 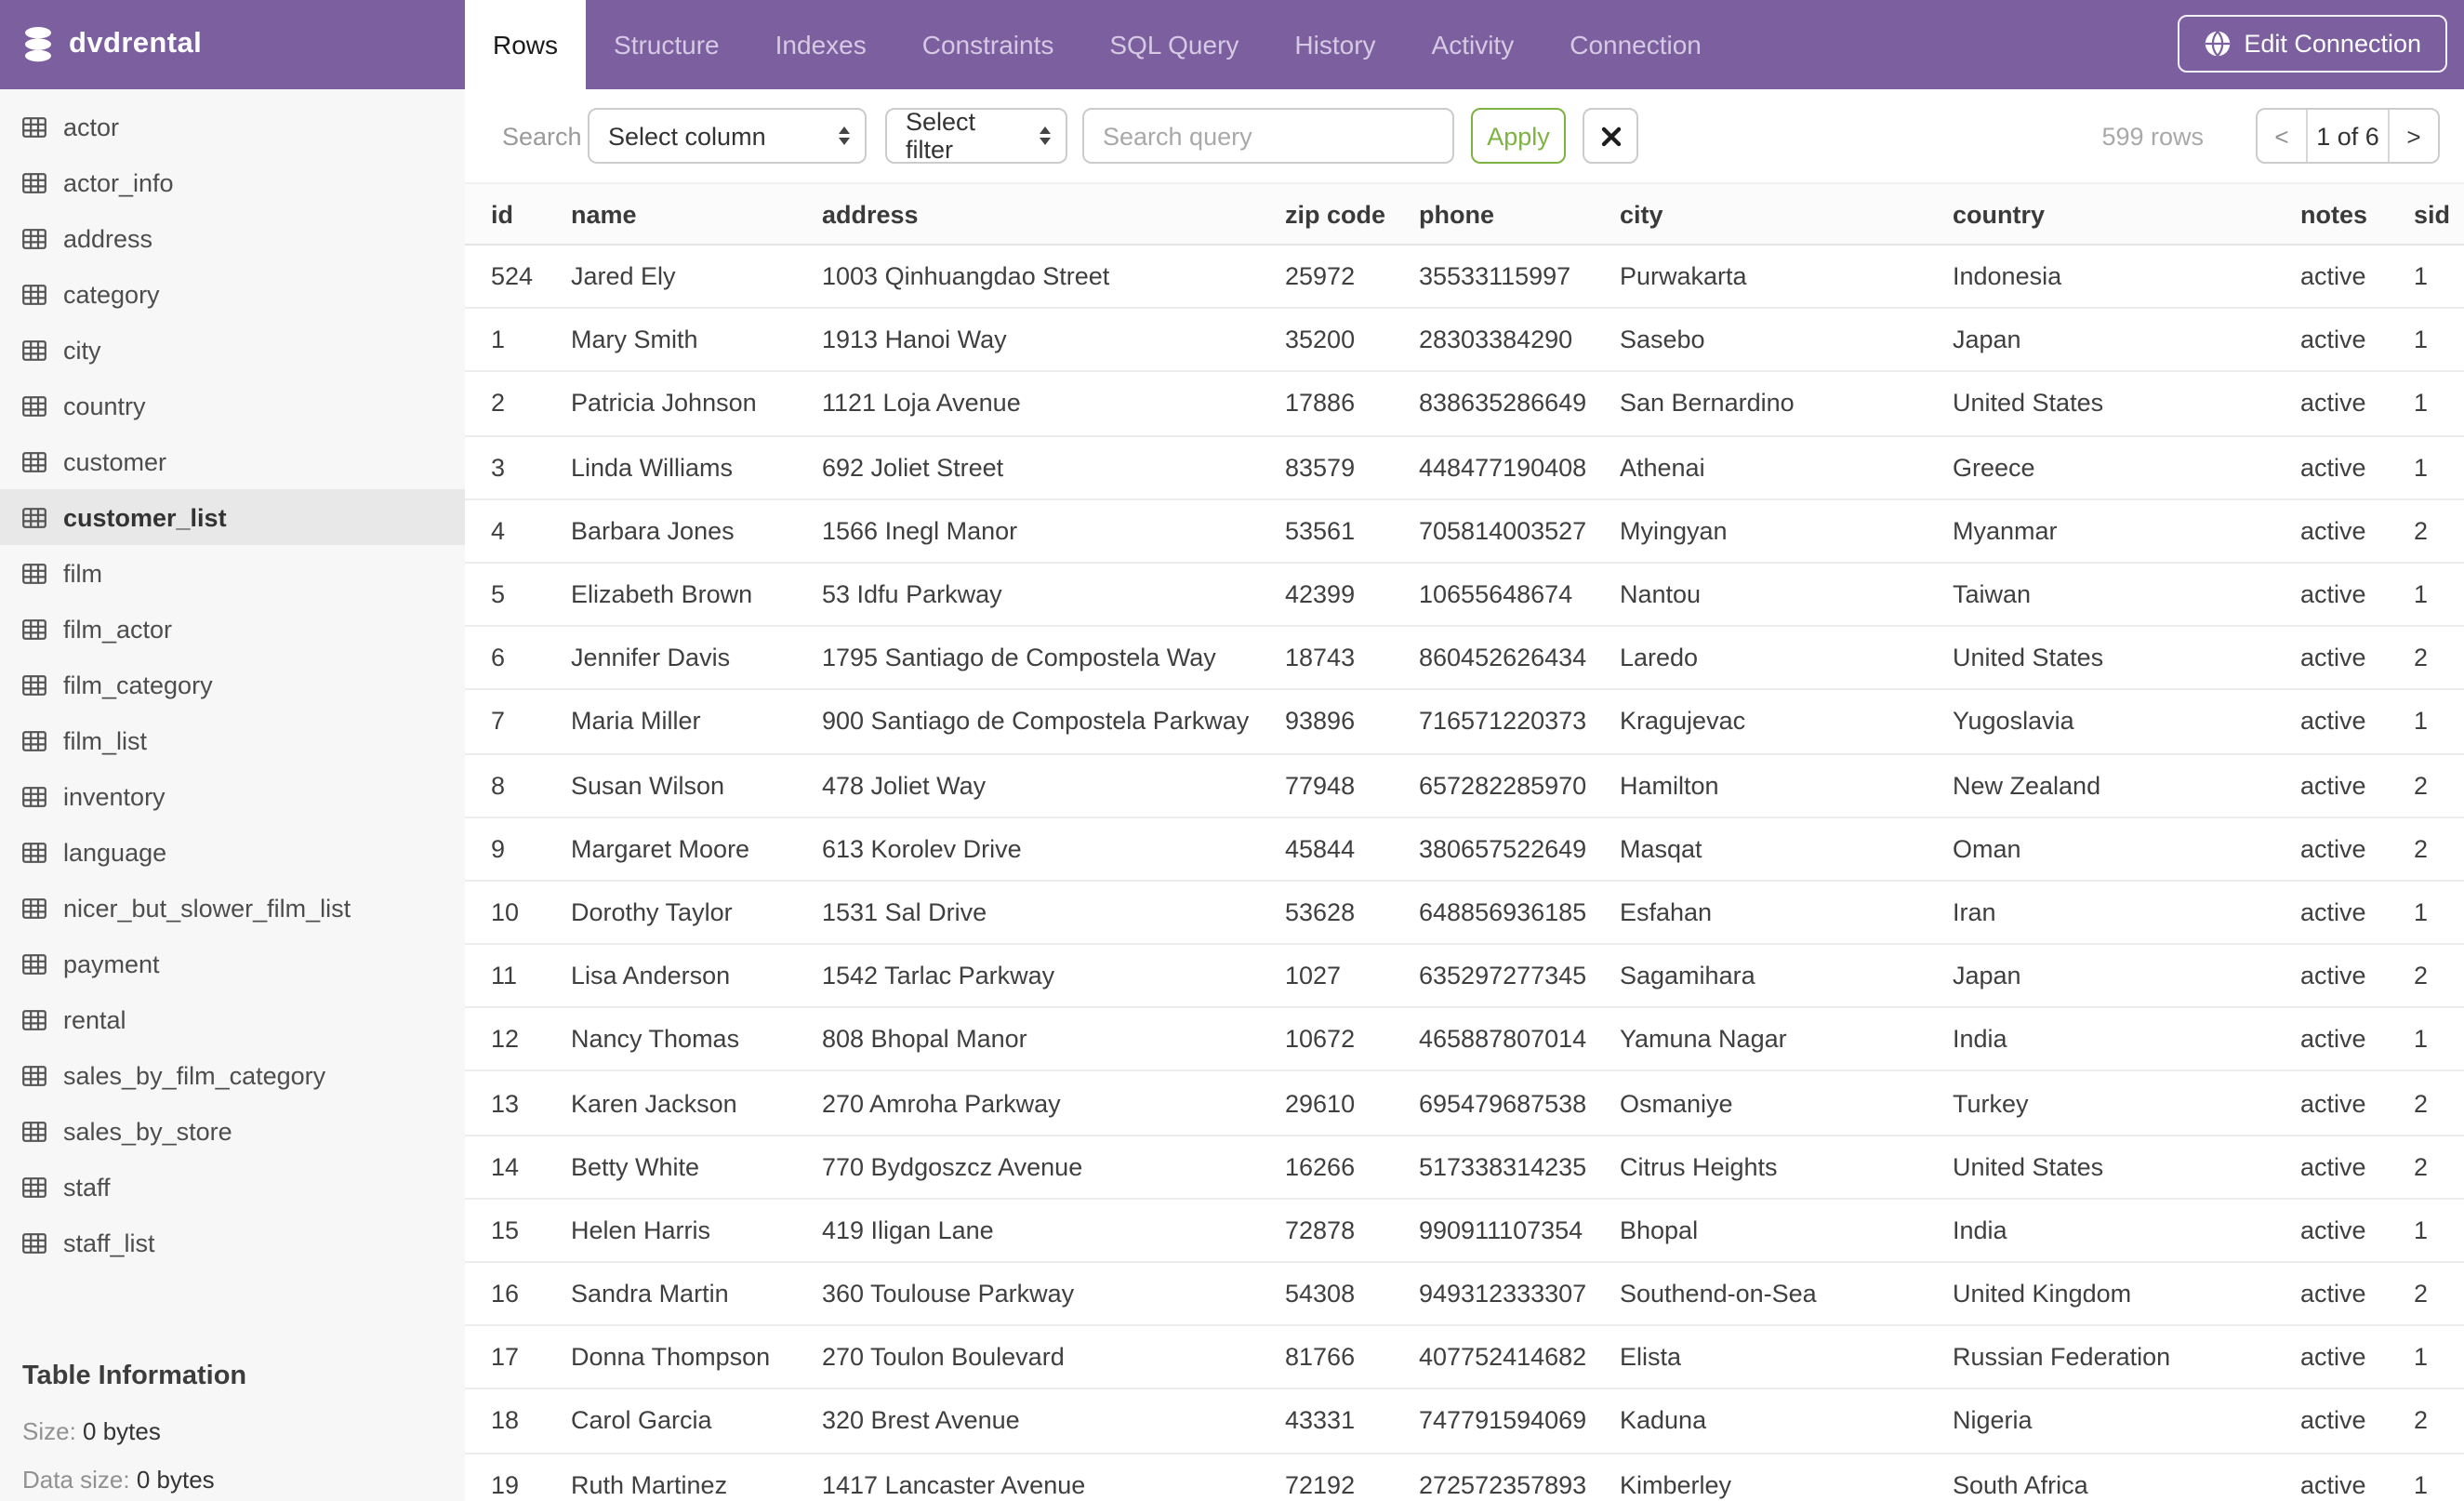 What do you see at coordinates (232, 517) in the screenshot?
I see `sidebar-table-item: customer_list` at bounding box center [232, 517].